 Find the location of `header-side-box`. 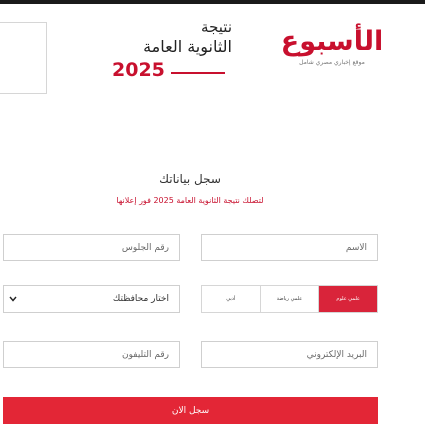

header-side-box is located at coordinates (23, 58).